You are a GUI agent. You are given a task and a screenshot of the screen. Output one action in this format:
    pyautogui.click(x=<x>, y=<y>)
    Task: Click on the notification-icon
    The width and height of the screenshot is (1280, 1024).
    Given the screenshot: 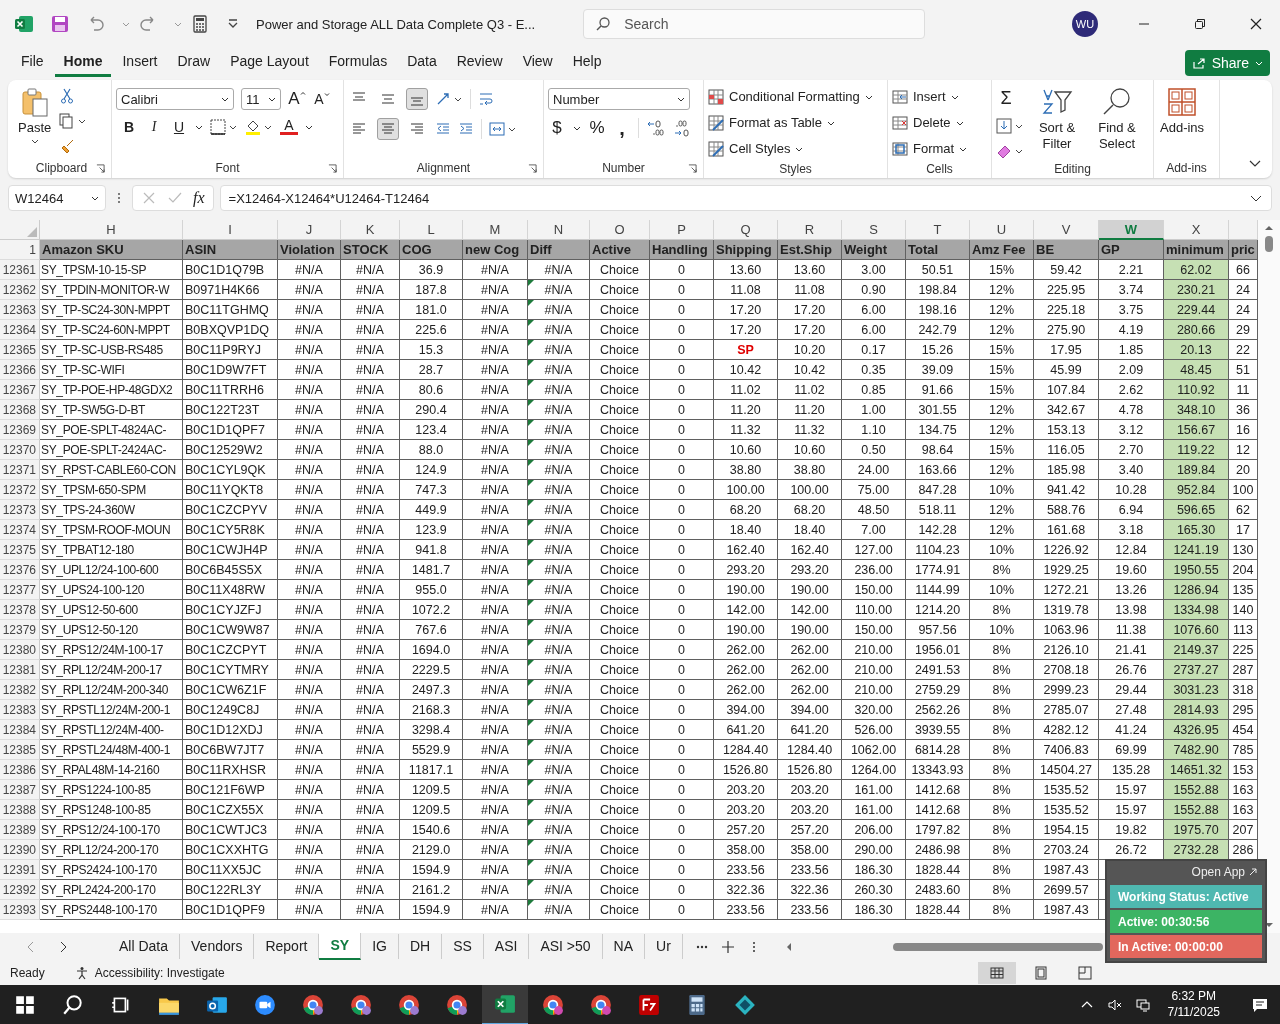 What is the action you would take?
    pyautogui.click(x=1260, y=1004)
    